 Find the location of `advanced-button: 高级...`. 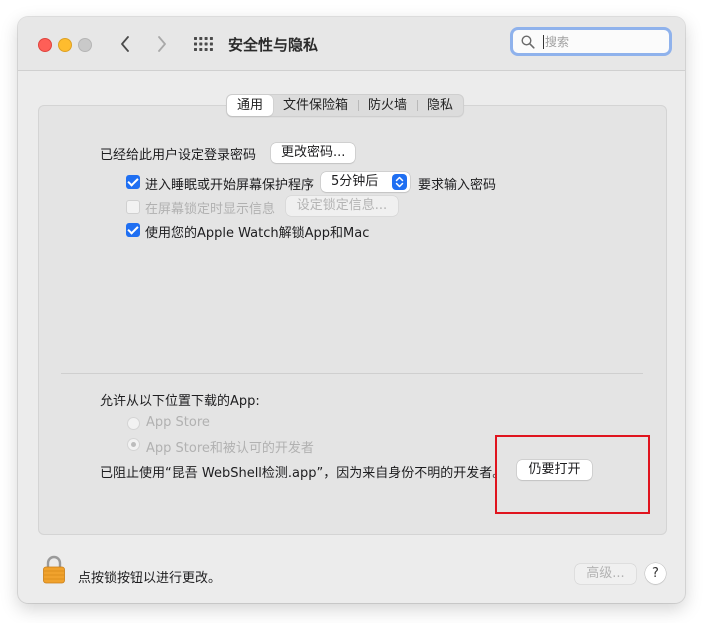

advanced-button: 高级... is located at coordinates (605, 574).